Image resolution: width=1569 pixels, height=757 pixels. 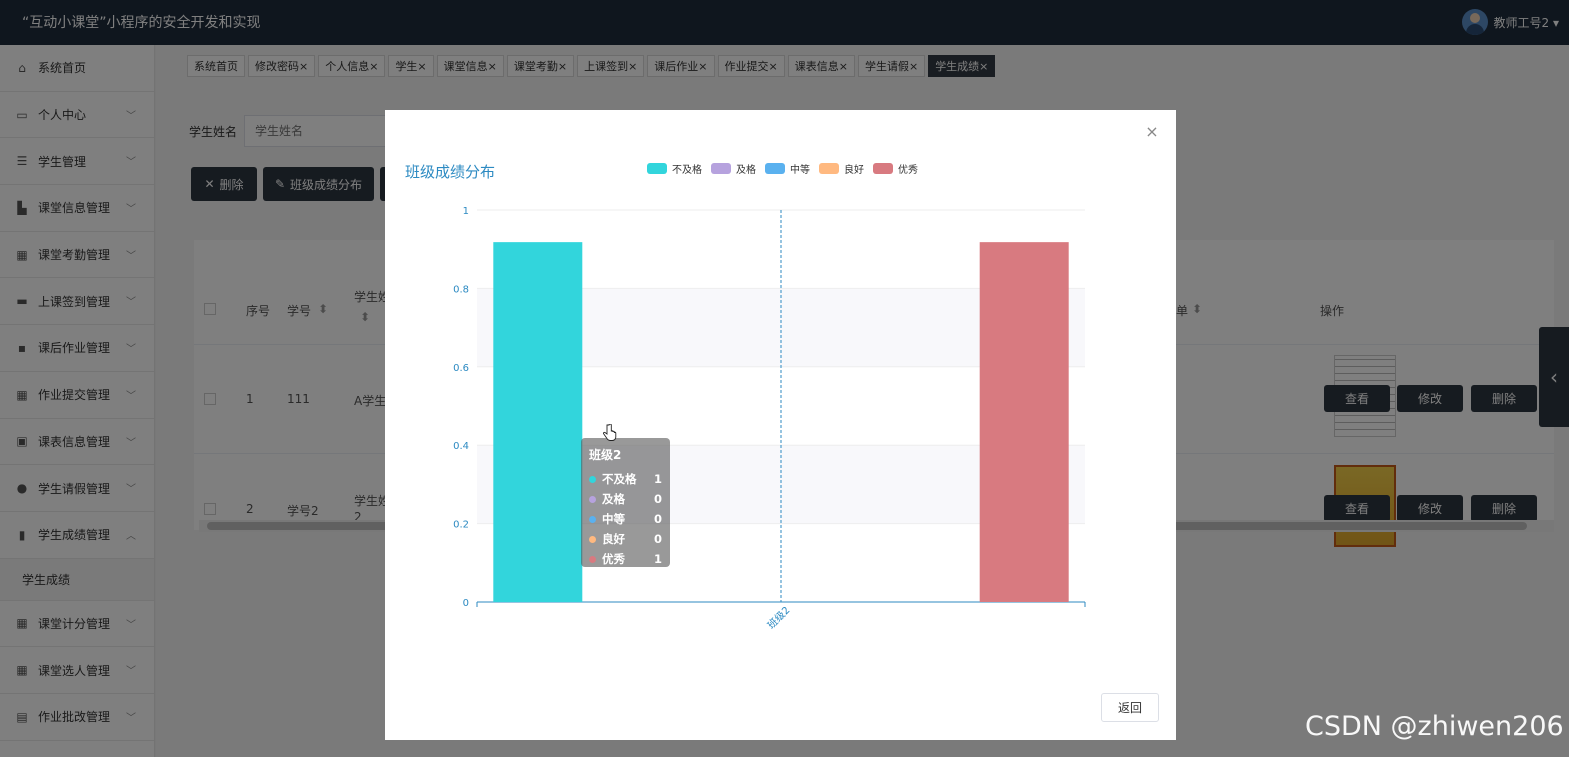 I want to click on hand-cursor-icon, so click(x=610, y=432).